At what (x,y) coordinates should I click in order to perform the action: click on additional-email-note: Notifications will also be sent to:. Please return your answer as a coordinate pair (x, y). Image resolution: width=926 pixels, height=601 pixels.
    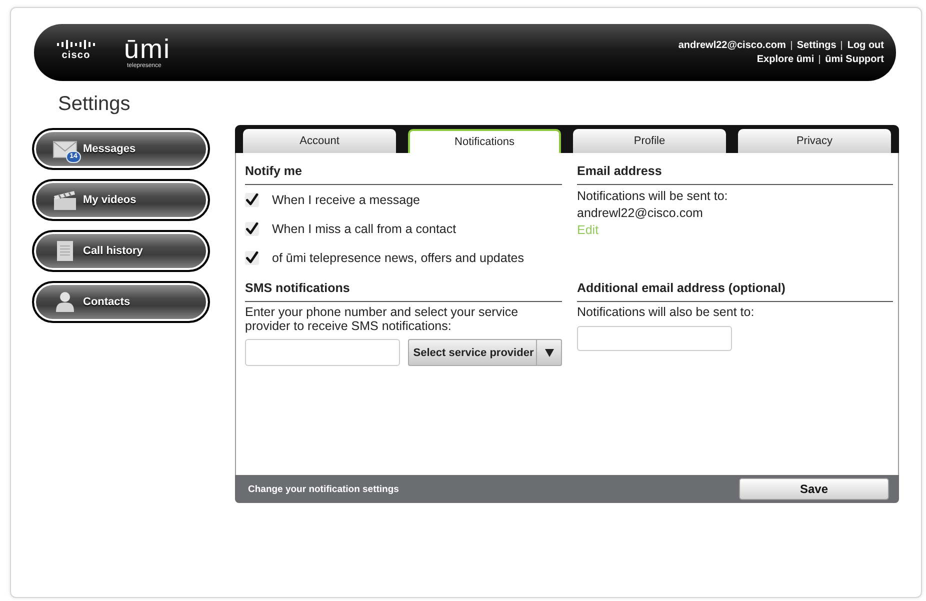
    Looking at the image, I should click on (666, 312).